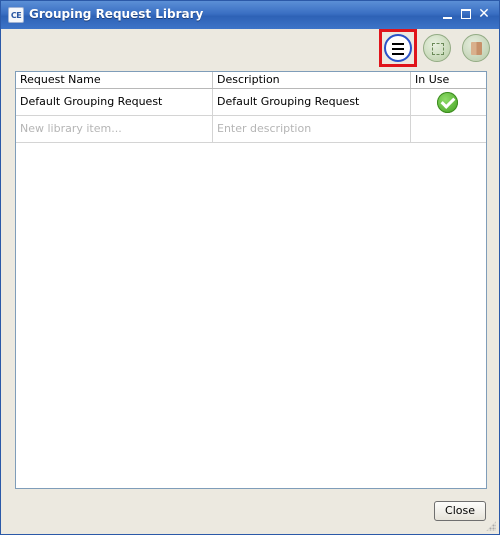 This screenshot has width=500, height=535. What do you see at coordinates (448, 129) in the screenshot?
I see `new-item-in-use-cell` at bounding box center [448, 129].